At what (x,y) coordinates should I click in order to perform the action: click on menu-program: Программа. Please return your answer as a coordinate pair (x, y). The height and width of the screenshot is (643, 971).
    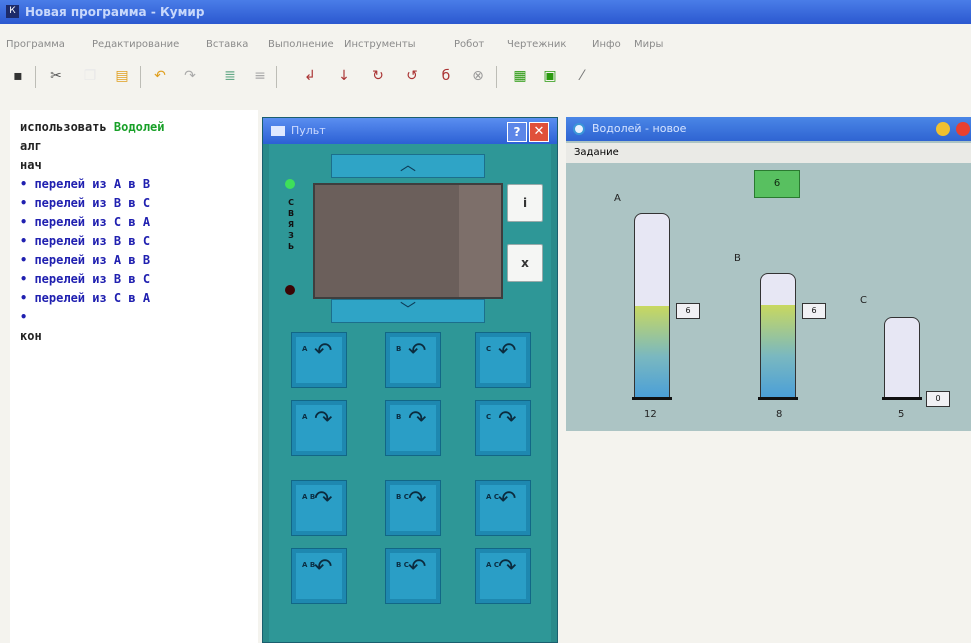
    Looking at the image, I should click on (35, 44).